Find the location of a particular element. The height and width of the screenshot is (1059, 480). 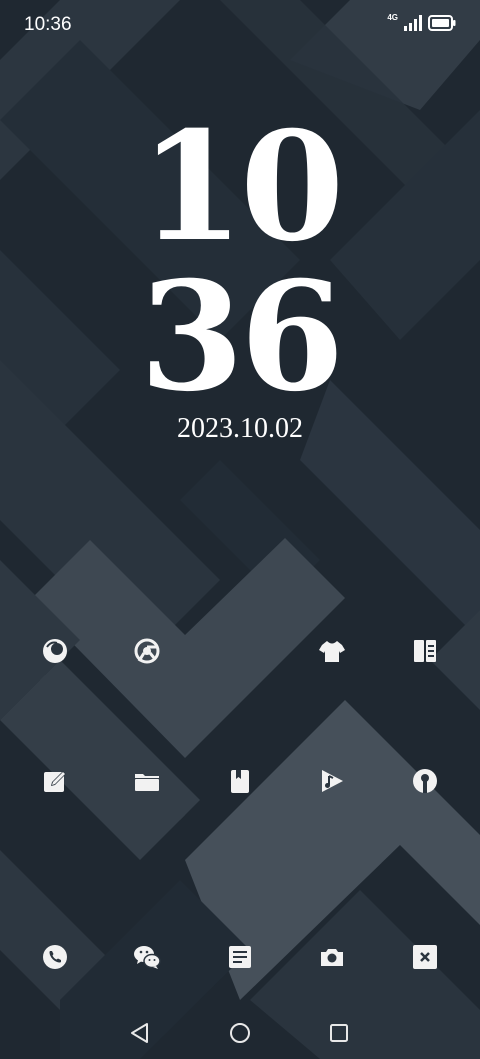

status-icons: 4G is located at coordinates (421, 21).